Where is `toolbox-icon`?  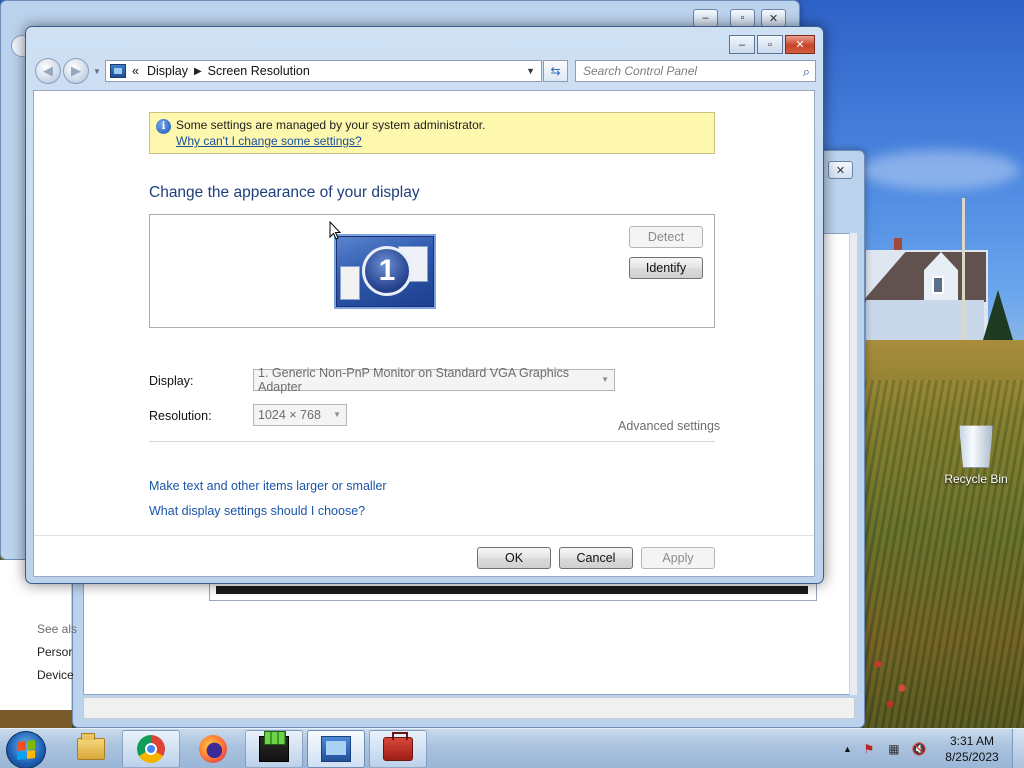 toolbox-icon is located at coordinates (398, 746).